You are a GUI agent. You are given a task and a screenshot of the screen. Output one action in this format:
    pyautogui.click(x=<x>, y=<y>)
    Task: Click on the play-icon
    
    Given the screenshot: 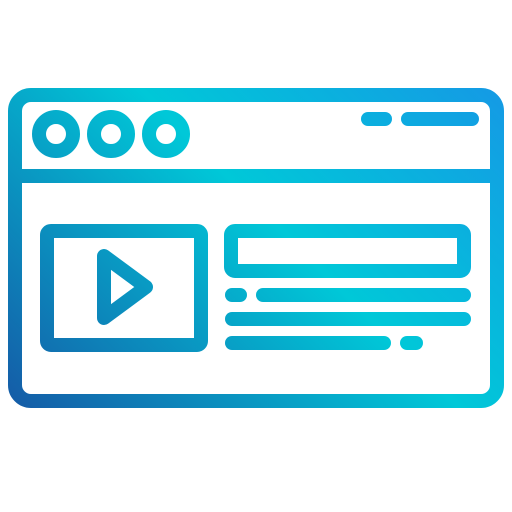 What is the action you would take?
    pyautogui.click(x=125, y=287)
    